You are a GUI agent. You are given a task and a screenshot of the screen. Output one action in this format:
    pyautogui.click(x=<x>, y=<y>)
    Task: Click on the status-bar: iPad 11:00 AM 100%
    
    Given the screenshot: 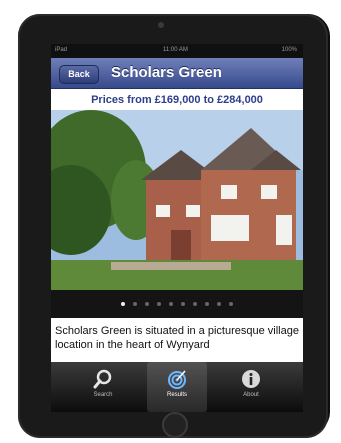 What is the action you would take?
    pyautogui.click(x=177, y=51)
    